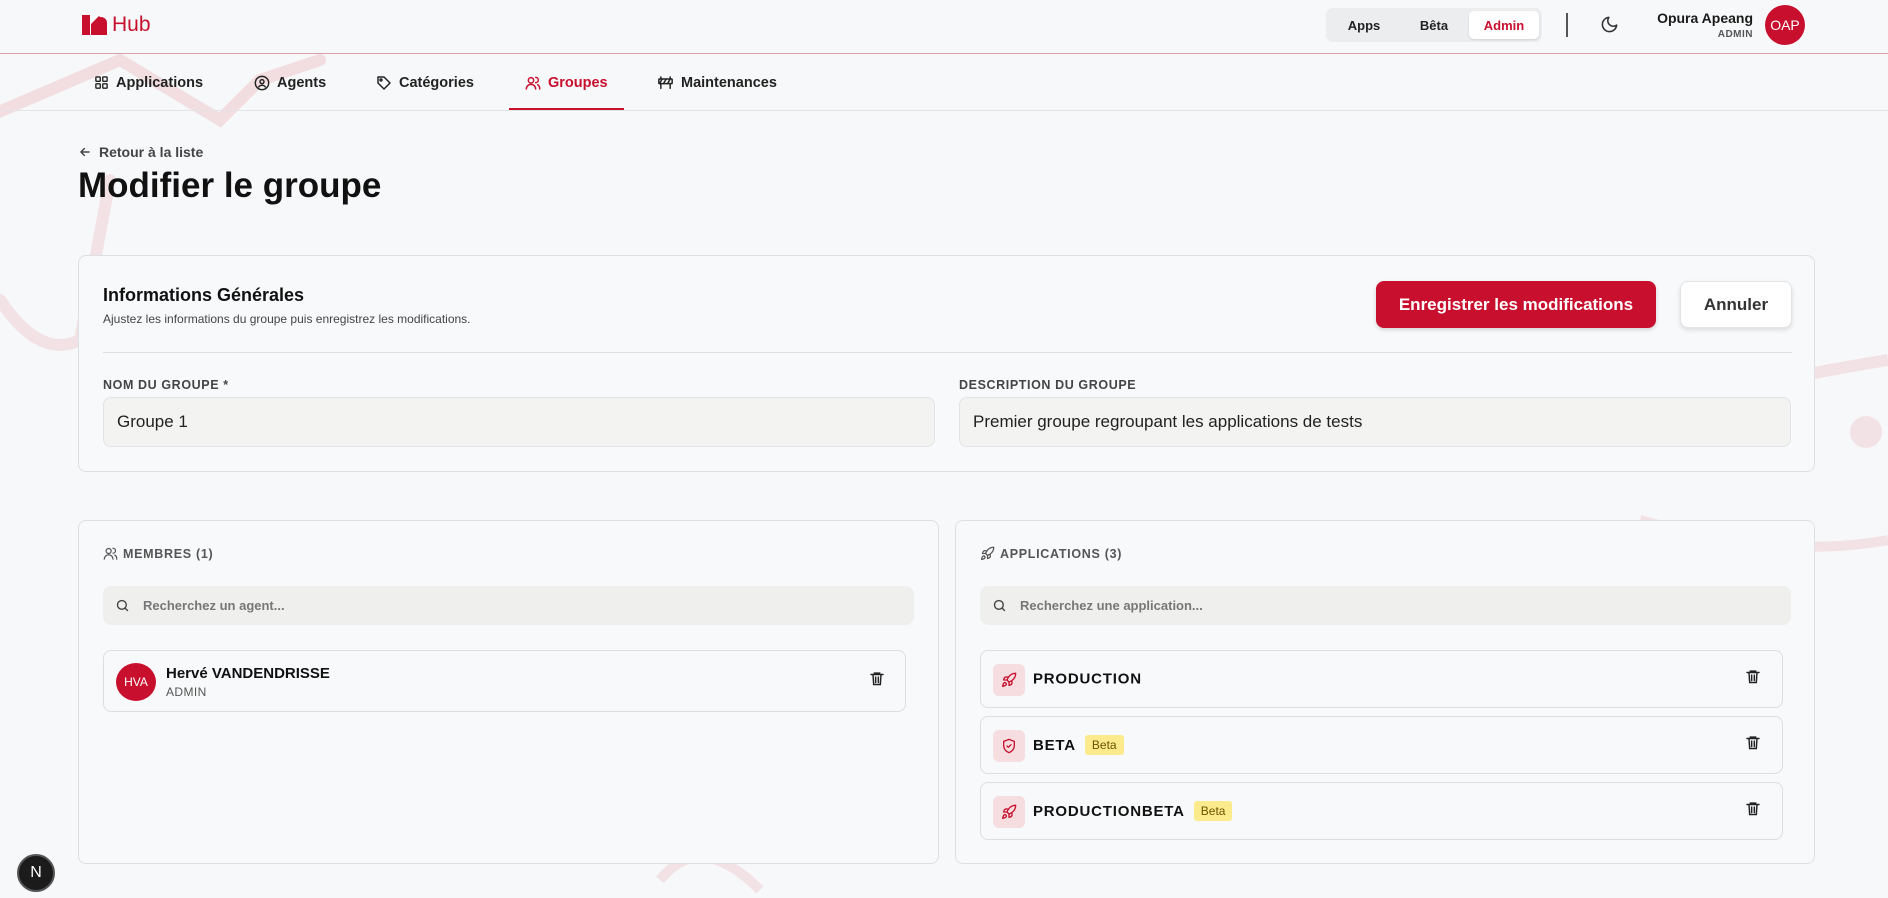  I want to click on header-divider, so click(1567, 25).